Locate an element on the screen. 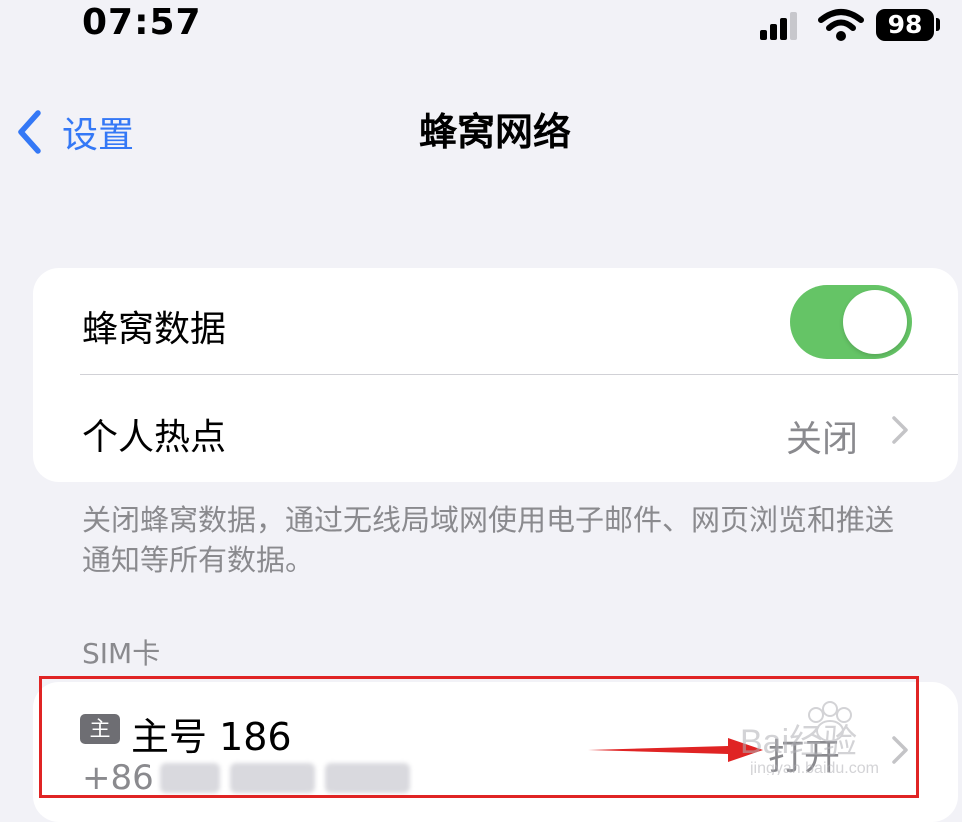 The height and width of the screenshot is (822, 962). wifi-icon is located at coordinates (841, 25).